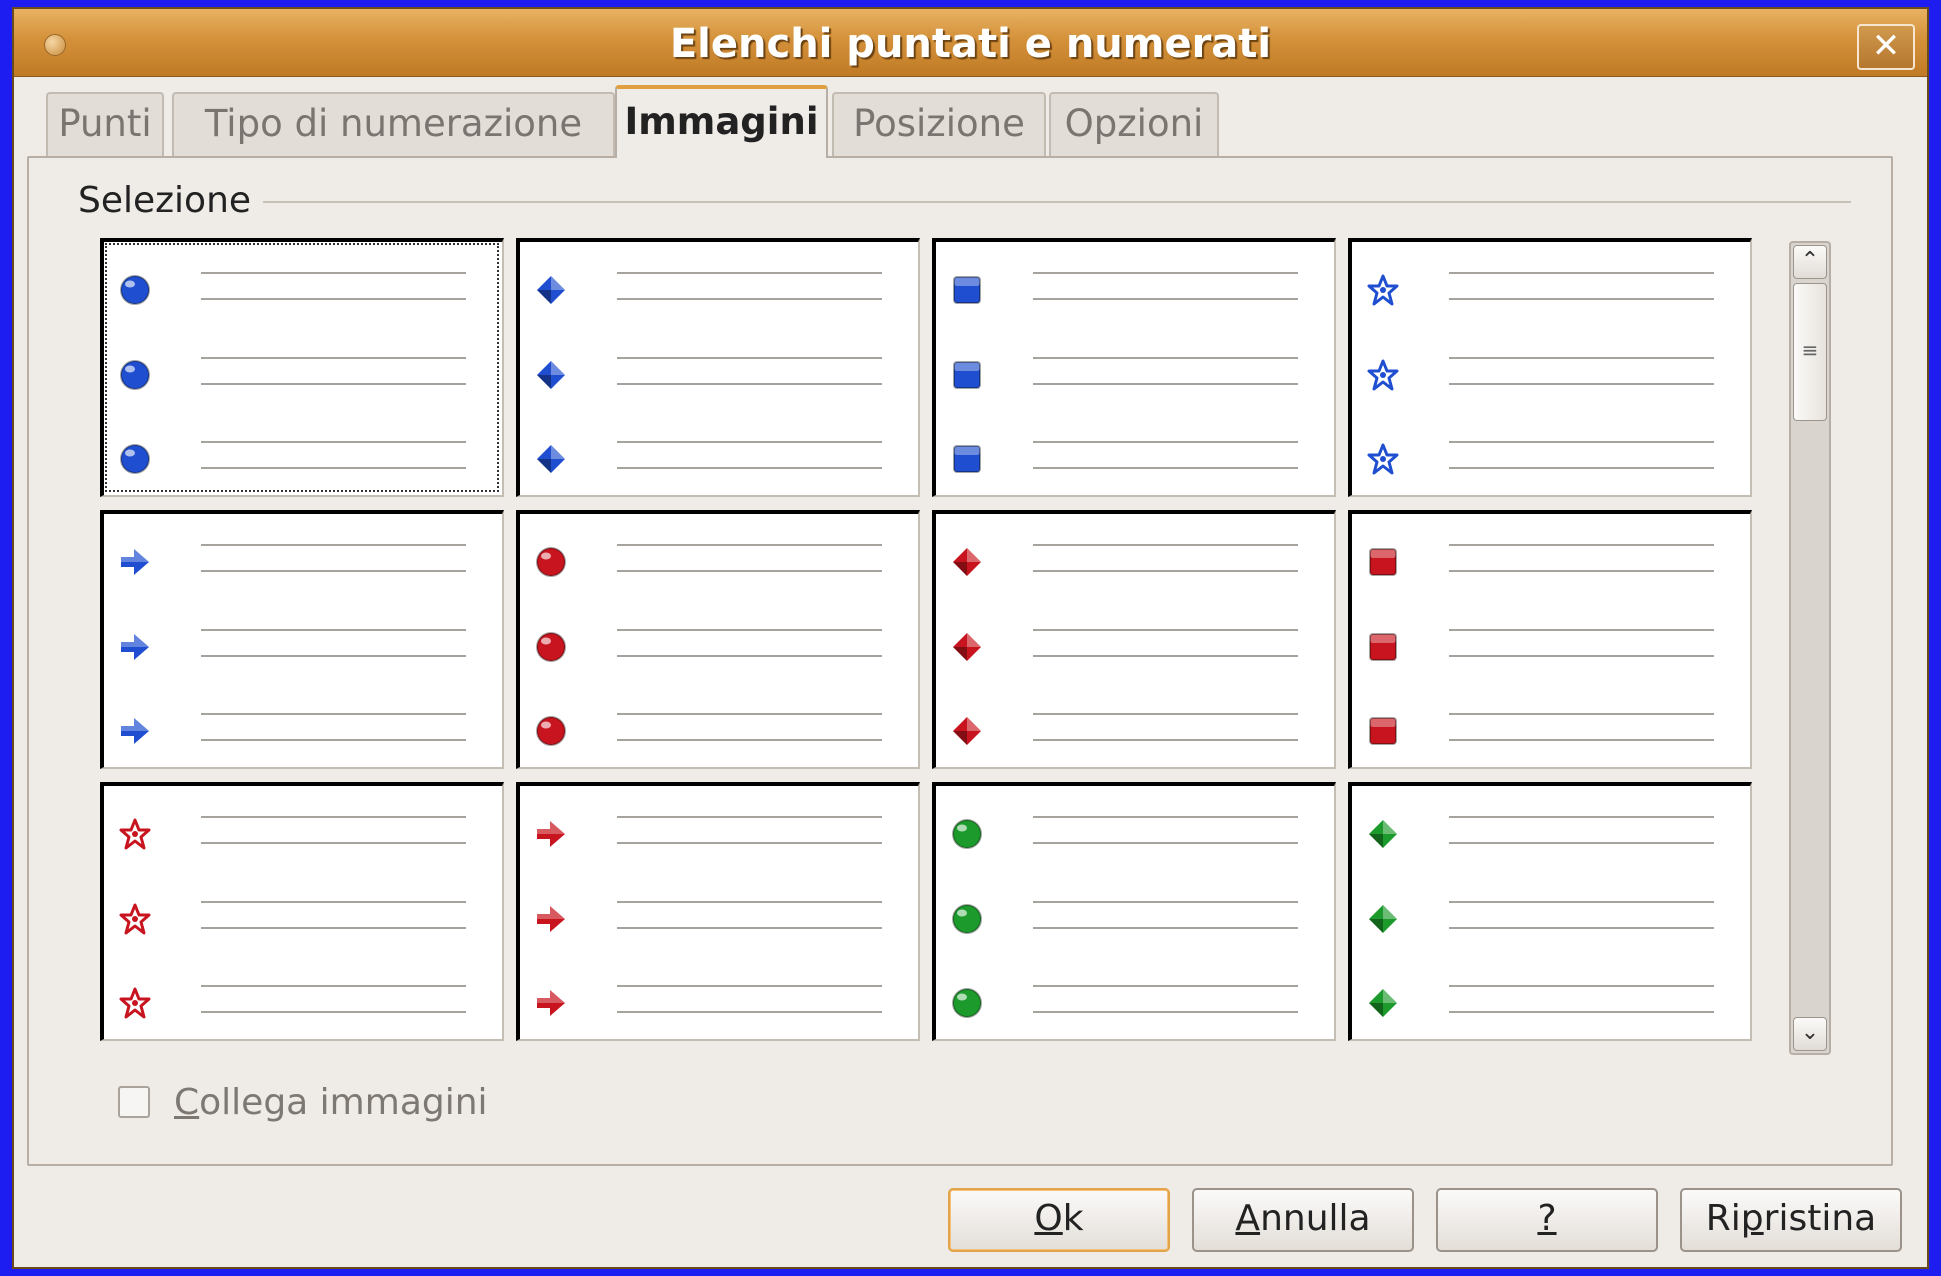  Describe the element at coordinates (721, 121) in the screenshot. I see `tab-immagini: Immagini` at that location.